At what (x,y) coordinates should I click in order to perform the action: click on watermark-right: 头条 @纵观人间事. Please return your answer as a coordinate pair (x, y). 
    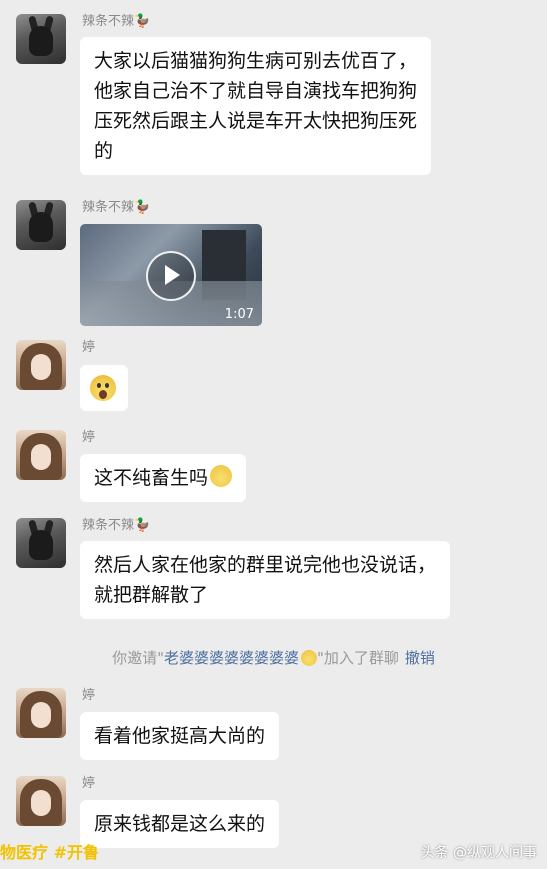
    Looking at the image, I should click on (478, 853).